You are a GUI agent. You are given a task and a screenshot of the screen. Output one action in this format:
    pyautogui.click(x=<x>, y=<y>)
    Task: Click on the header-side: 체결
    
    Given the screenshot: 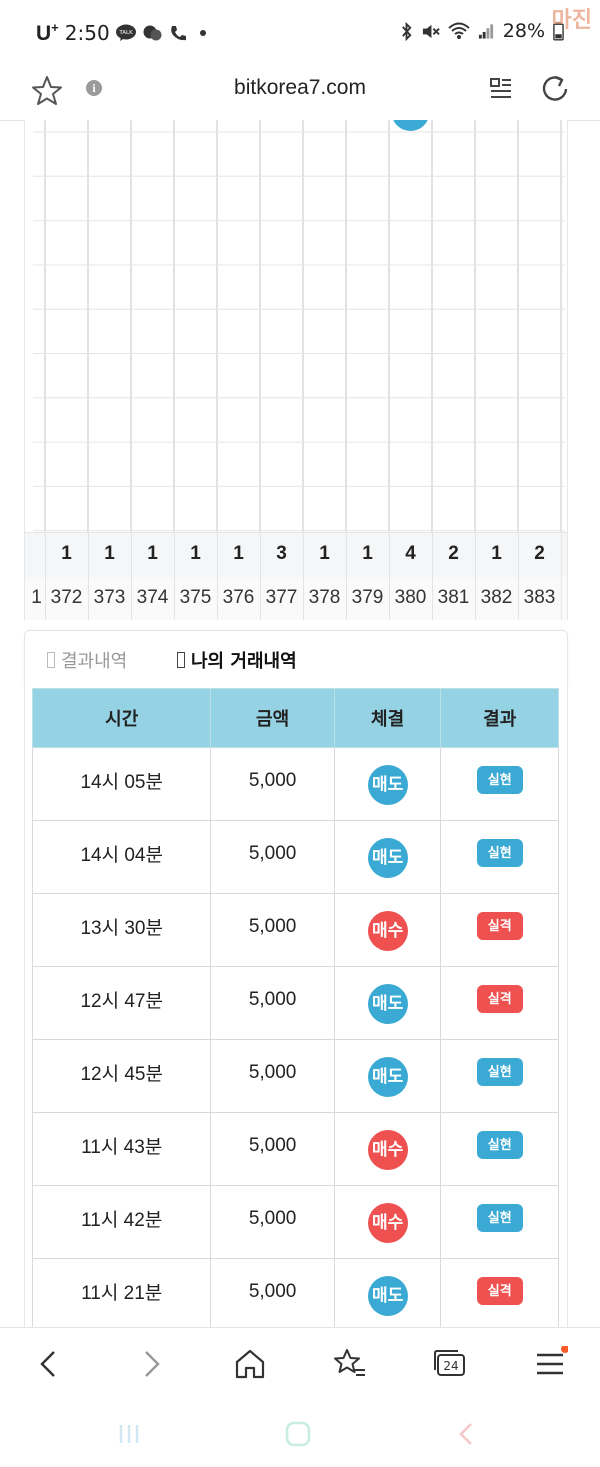 What is the action you would take?
    pyautogui.click(x=387, y=718)
    